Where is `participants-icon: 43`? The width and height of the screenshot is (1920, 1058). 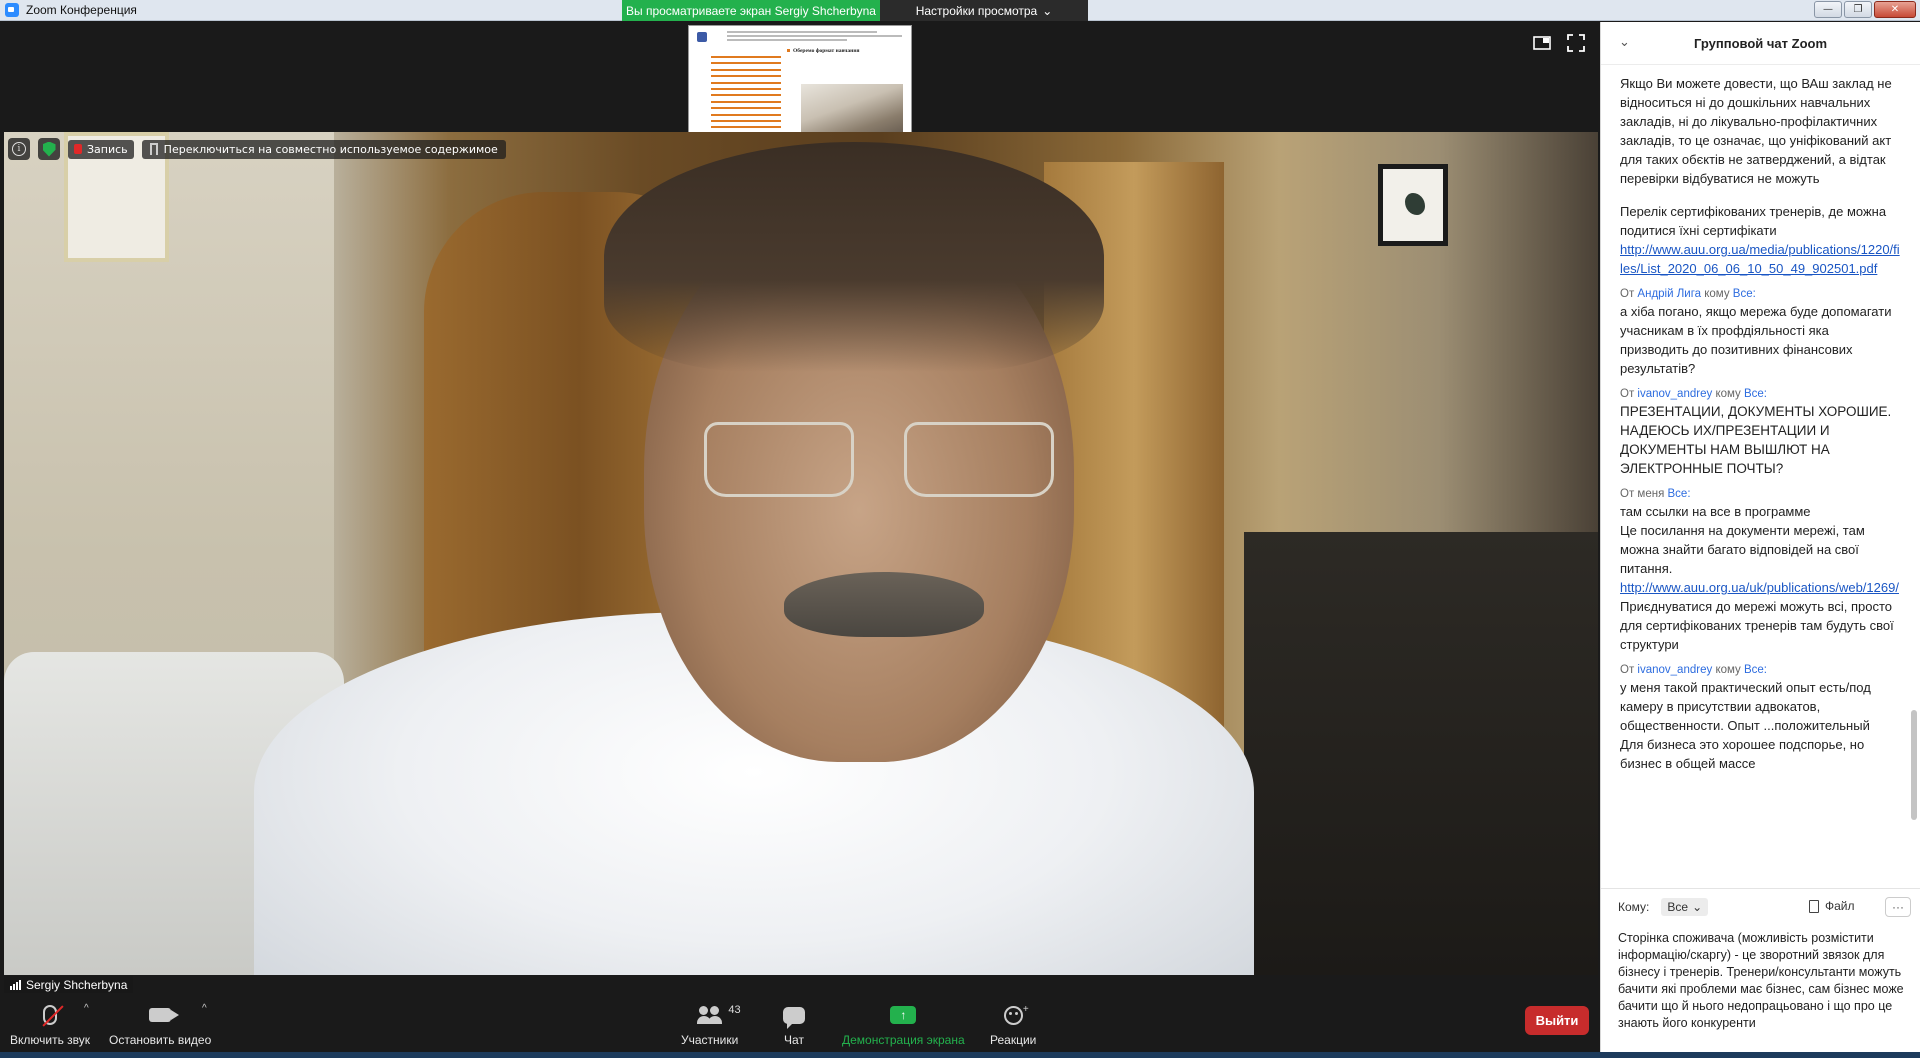 participants-icon: 43 is located at coordinates (718, 1014).